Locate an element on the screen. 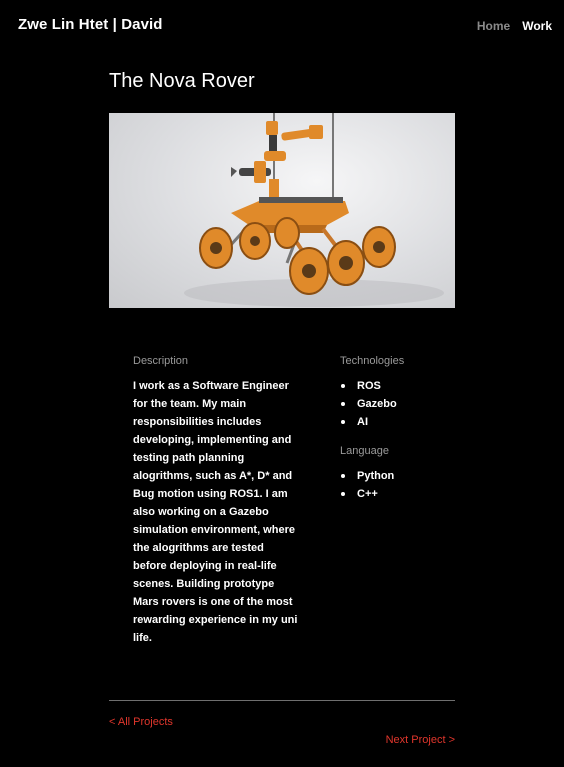  next-project-link: Next Project > is located at coordinates (420, 740).